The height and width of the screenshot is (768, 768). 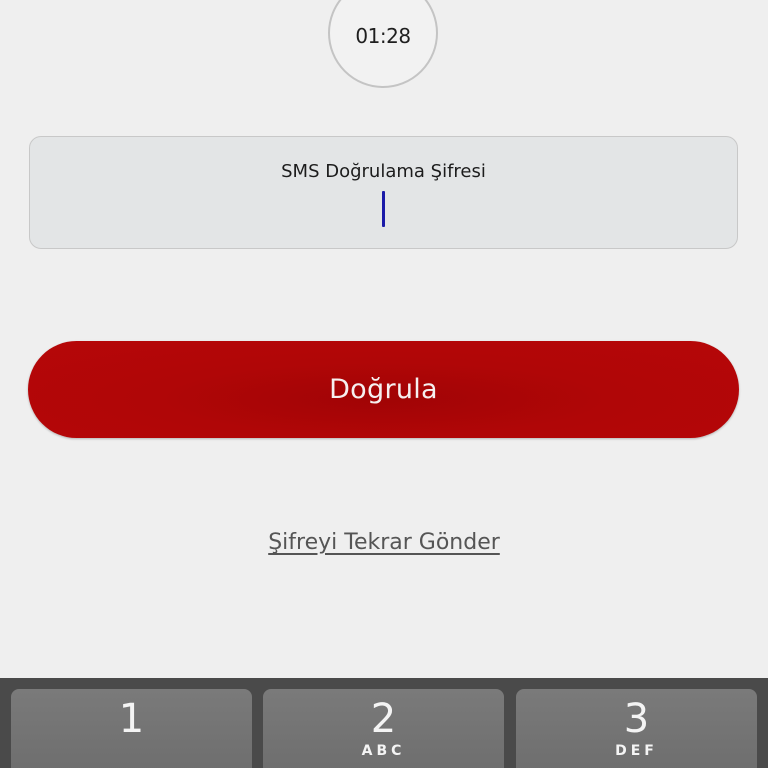 I want to click on key-letters: DEF, so click(x=636, y=751).